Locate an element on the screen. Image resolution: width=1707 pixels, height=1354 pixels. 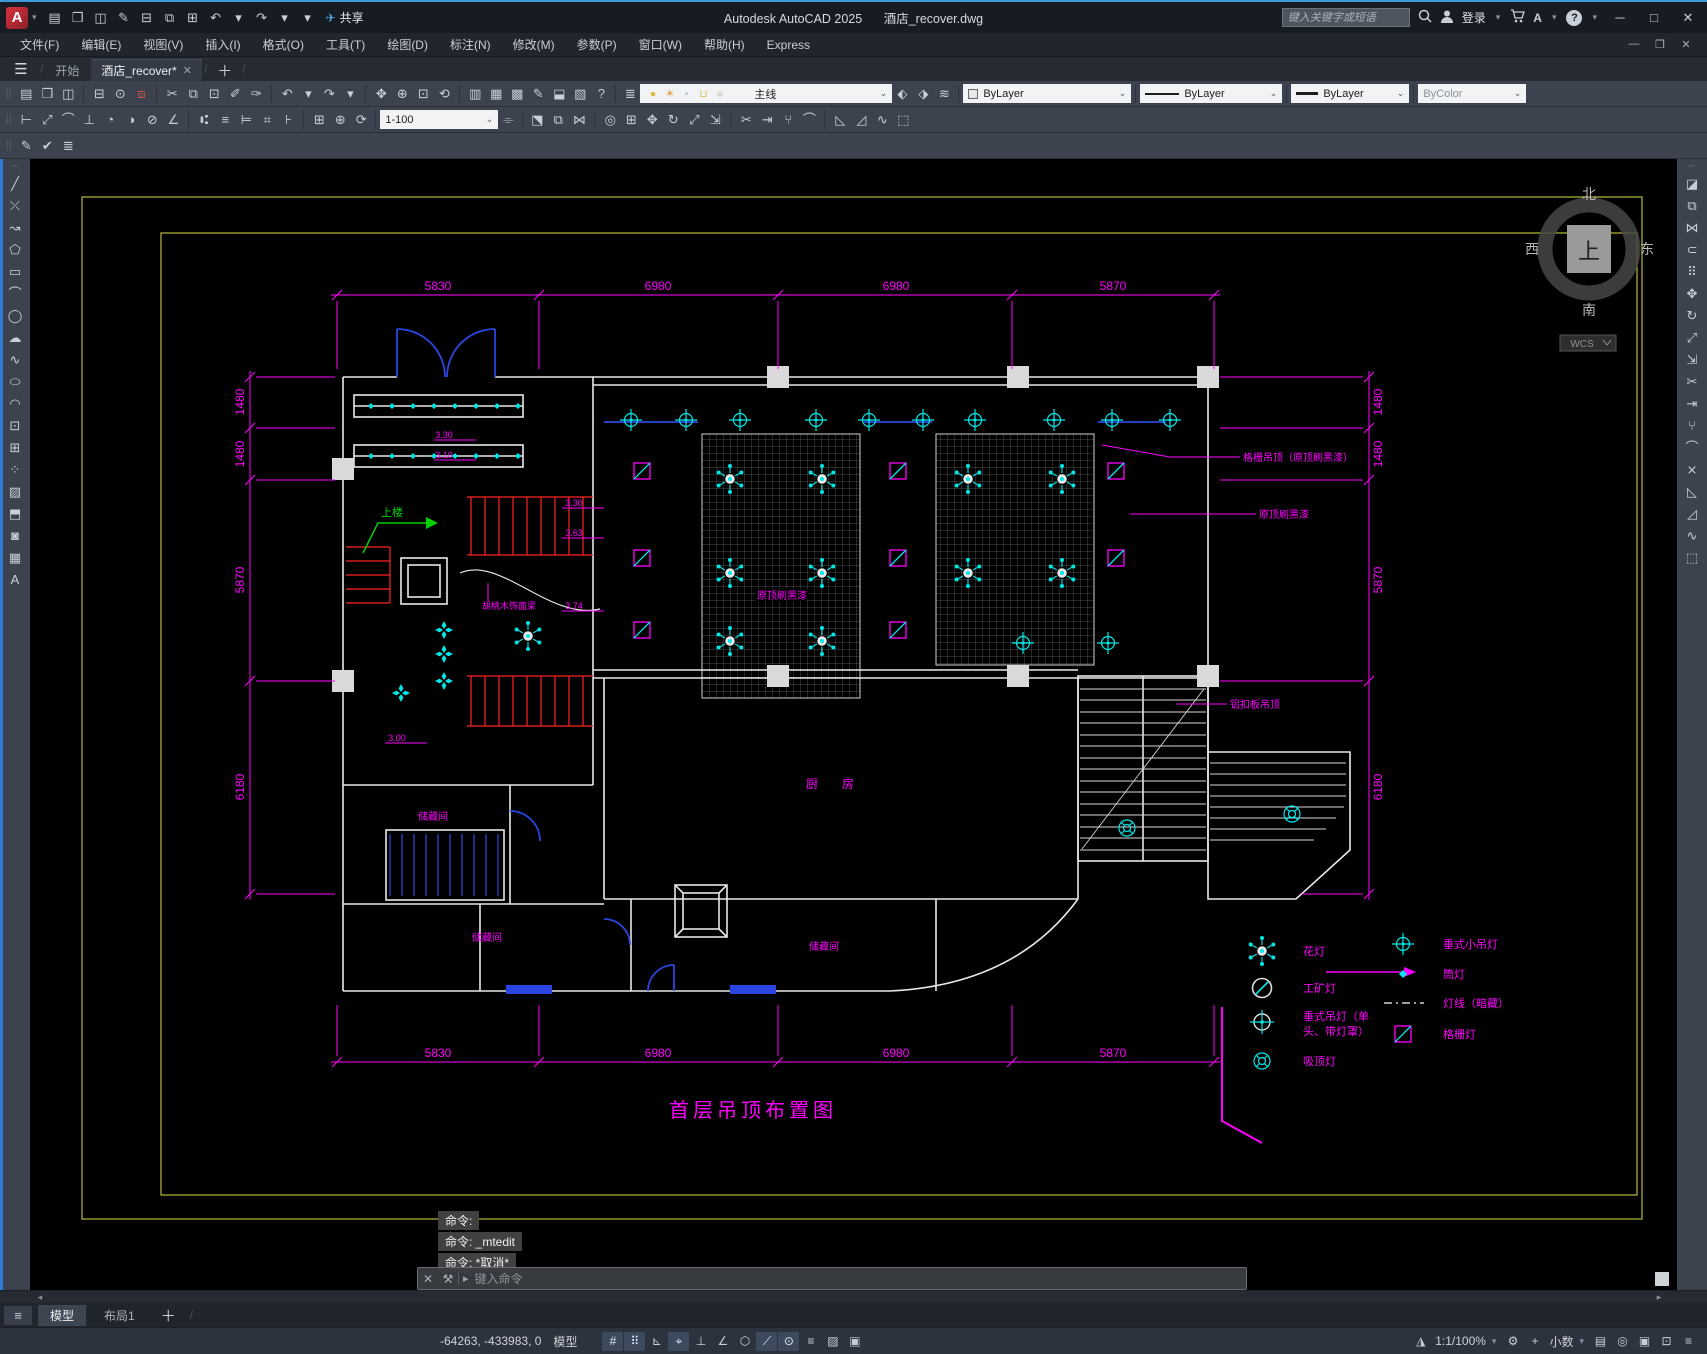
break-at-point-icon: ⑂ is located at coordinates (1692, 425).